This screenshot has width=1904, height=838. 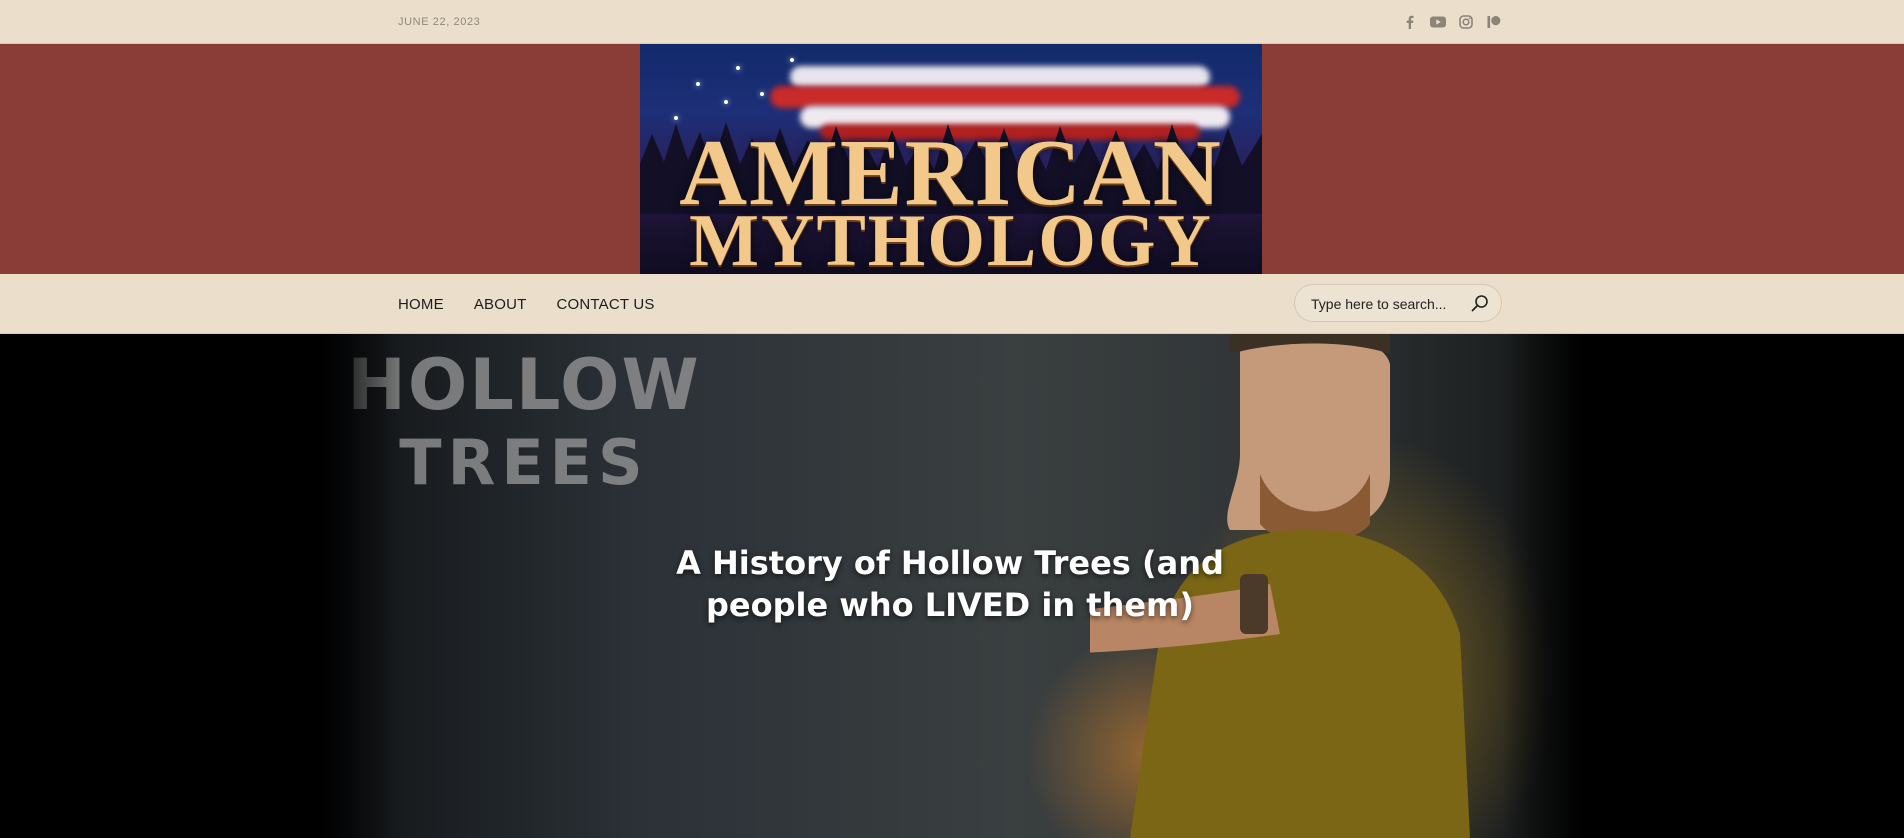 I want to click on youtube-icon, so click(x=1438, y=22).